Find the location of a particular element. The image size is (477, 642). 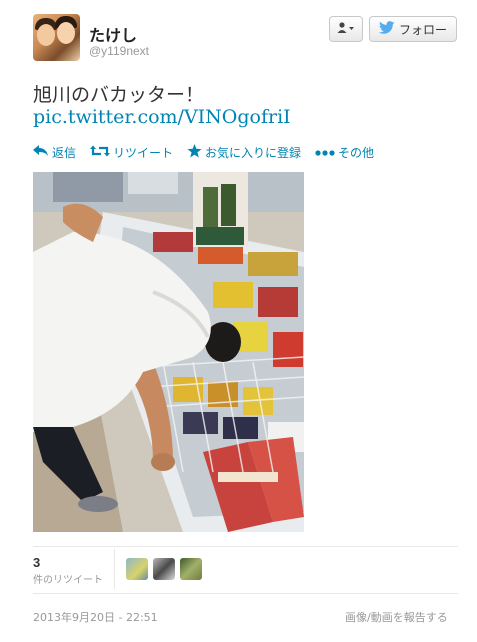

tweet-actions: 返信 リツイート お気に入りに登録 その他 is located at coordinates (210, 152).